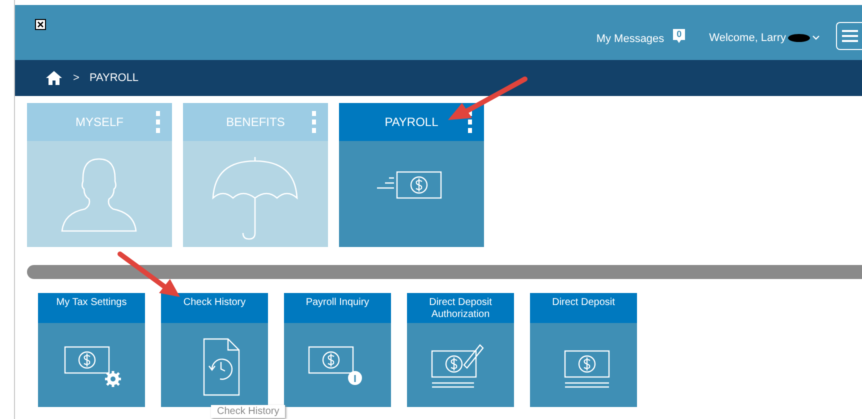  Describe the element at coordinates (457, 366) in the screenshot. I see `money-pen-icon` at that location.